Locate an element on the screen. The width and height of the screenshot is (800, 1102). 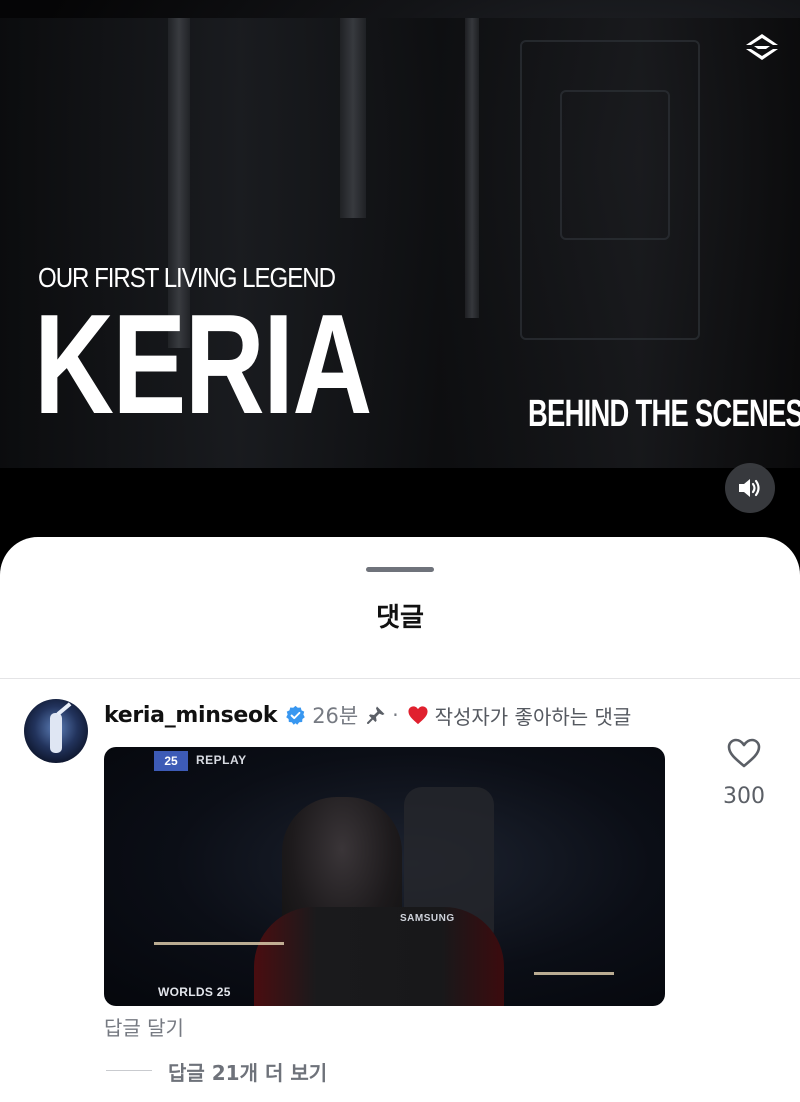
sheet-title: 댓글 is located at coordinates (400, 618).